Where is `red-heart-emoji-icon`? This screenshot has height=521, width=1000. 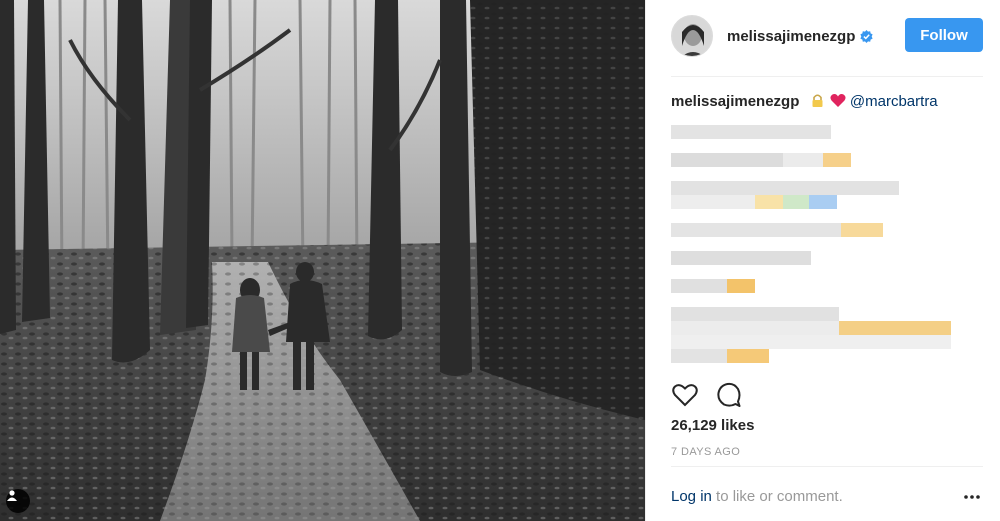 red-heart-emoji-icon is located at coordinates (838, 100).